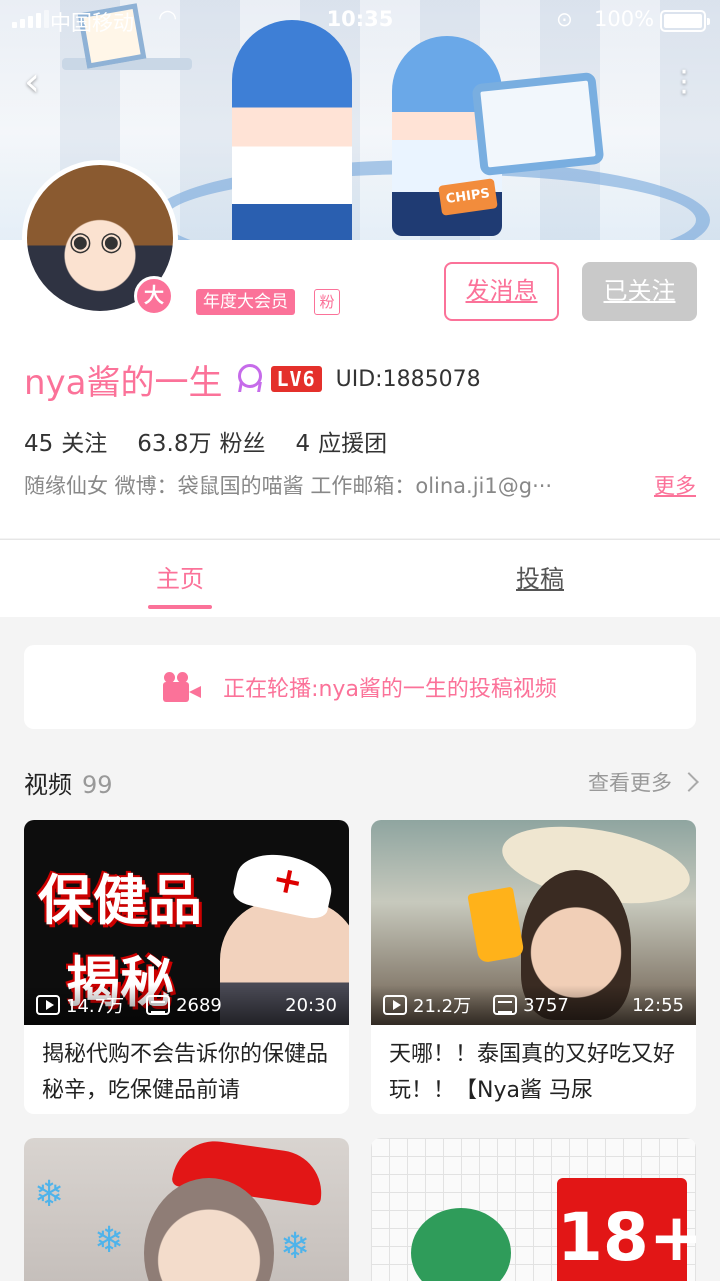 The width and height of the screenshot is (720, 1281). Describe the element at coordinates (84, 444) in the screenshot. I see `following-label: 关注` at that location.